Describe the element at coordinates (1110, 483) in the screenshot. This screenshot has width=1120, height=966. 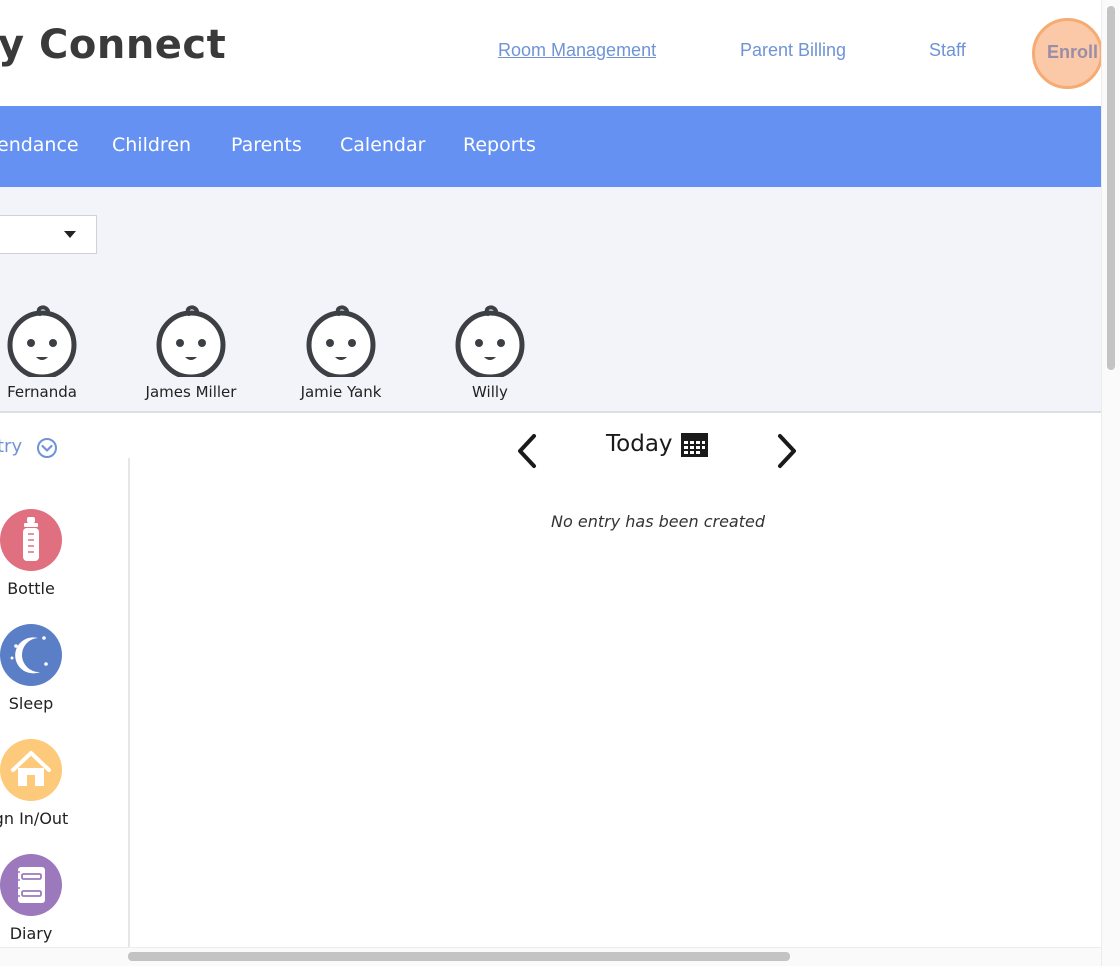
I see `vertical-scrollbar` at that location.